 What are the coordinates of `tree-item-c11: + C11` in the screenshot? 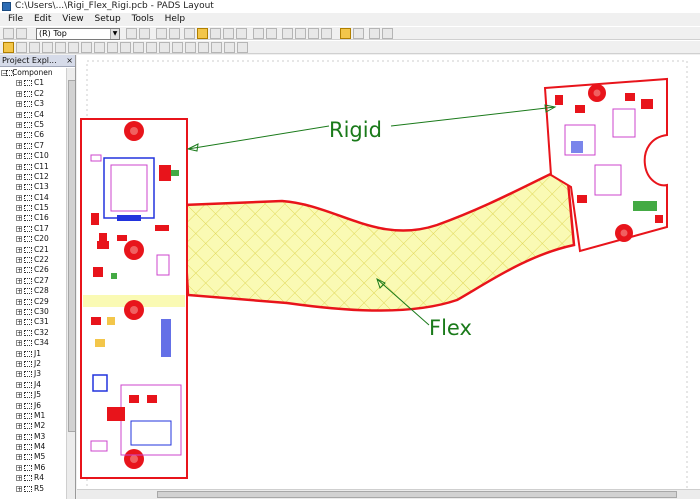 It's located at (33, 167).